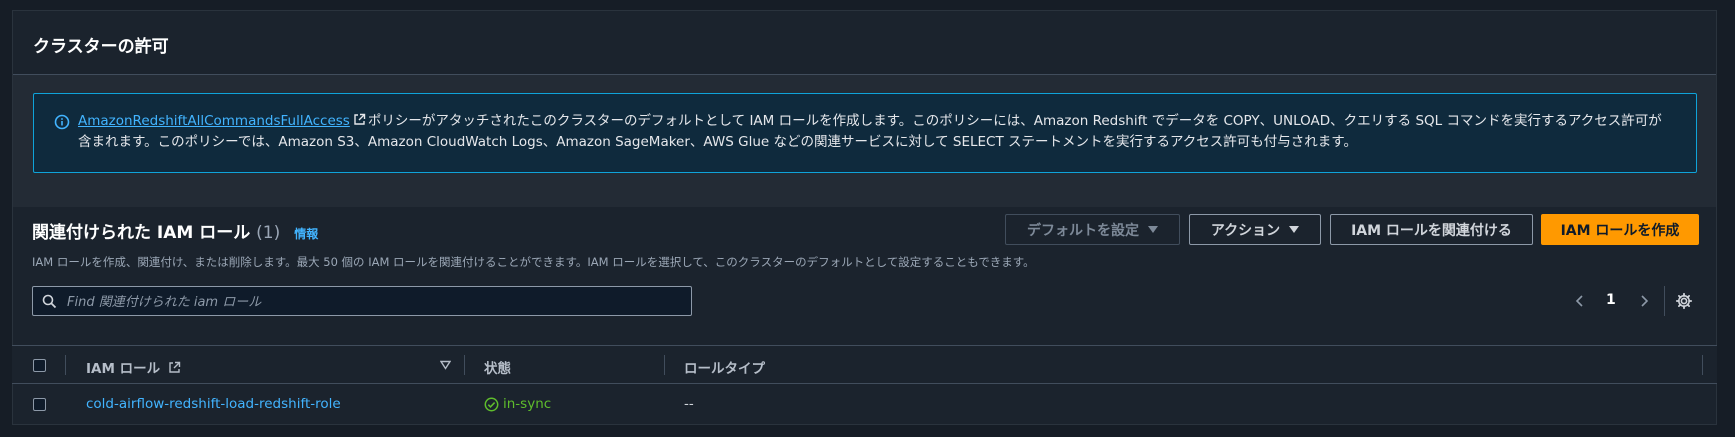  Describe the element at coordinates (1580, 301) in the screenshot. I see `previous-page-icon` at that location.